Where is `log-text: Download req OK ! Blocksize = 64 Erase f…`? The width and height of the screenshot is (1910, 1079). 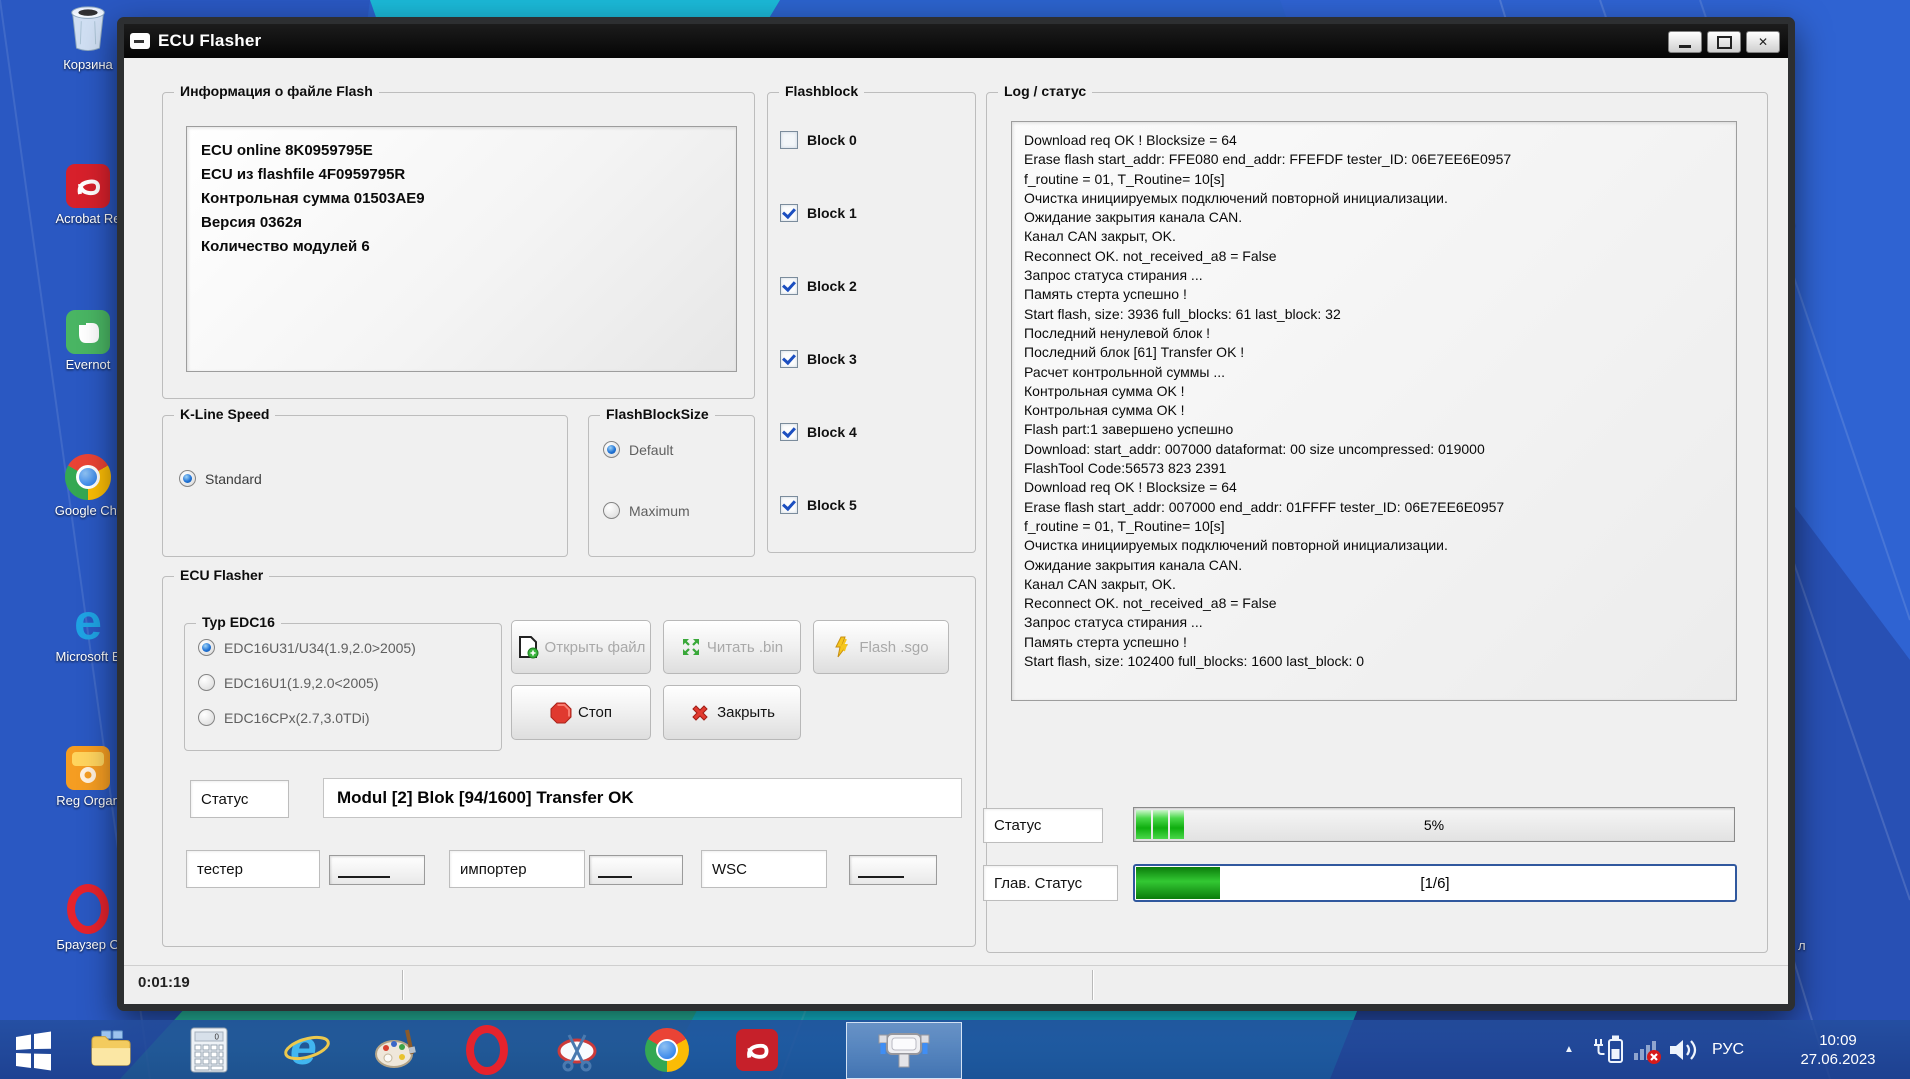
log-text: Download req OK ! Blocksize = 64 Erase f… is located at coordinates (1268, 401).